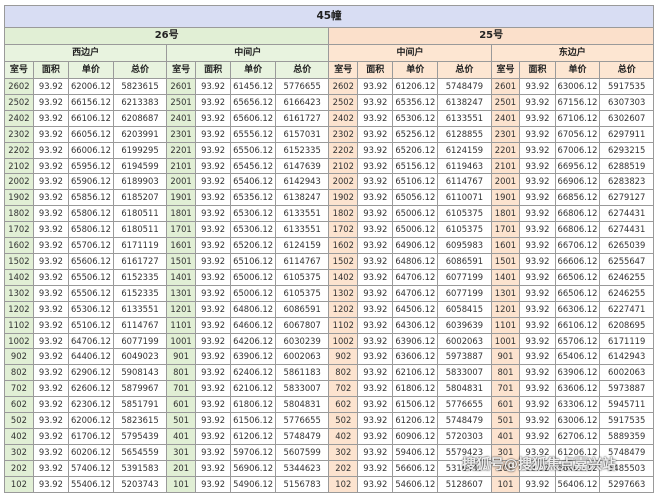 Image resolution: width=660 pixels, height=493 pixels. I want to click on unit-price-cell: 61506.12, so click(415, 405).